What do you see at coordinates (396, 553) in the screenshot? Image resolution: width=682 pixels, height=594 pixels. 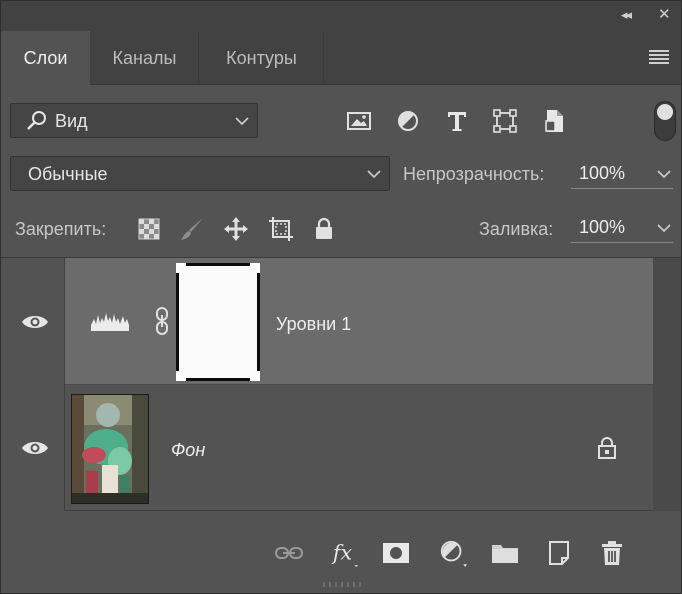 I see `add-mask-icon` at bounding box center [396, 553].